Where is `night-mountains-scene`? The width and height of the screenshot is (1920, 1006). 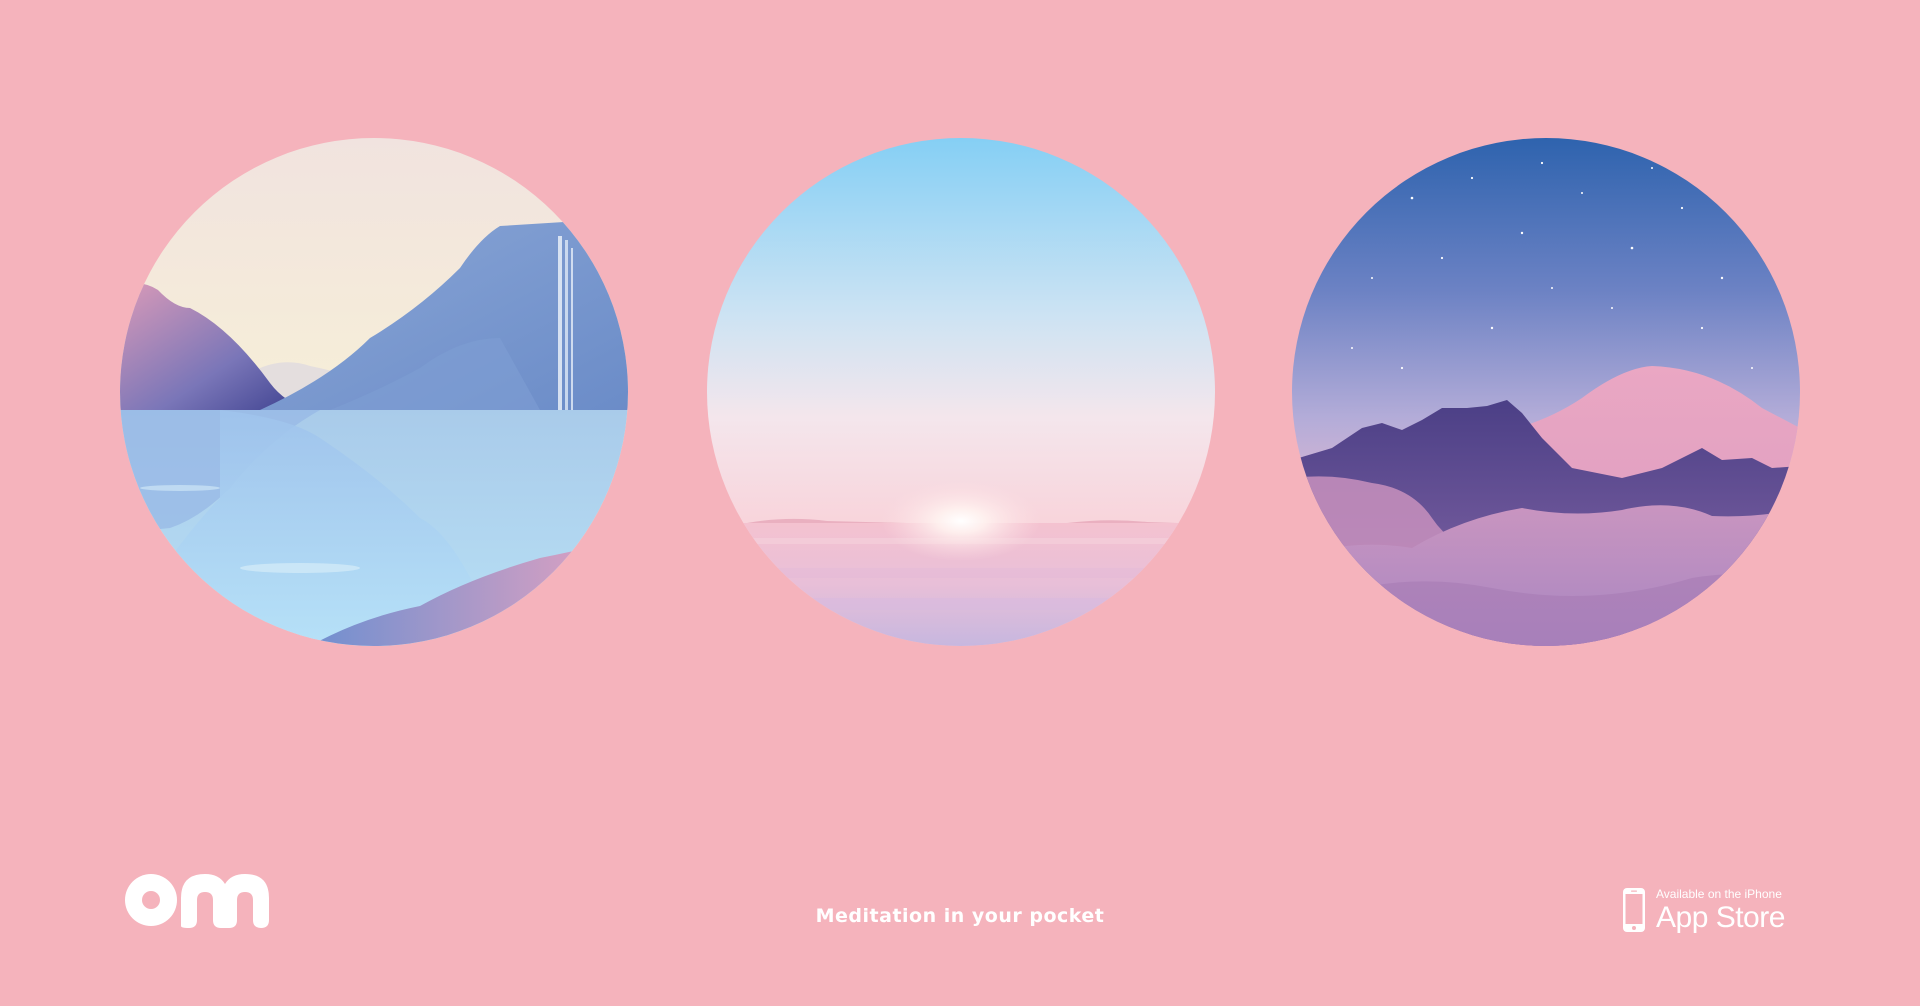
night-mountains-scene is located at coordinates (1546, 392).